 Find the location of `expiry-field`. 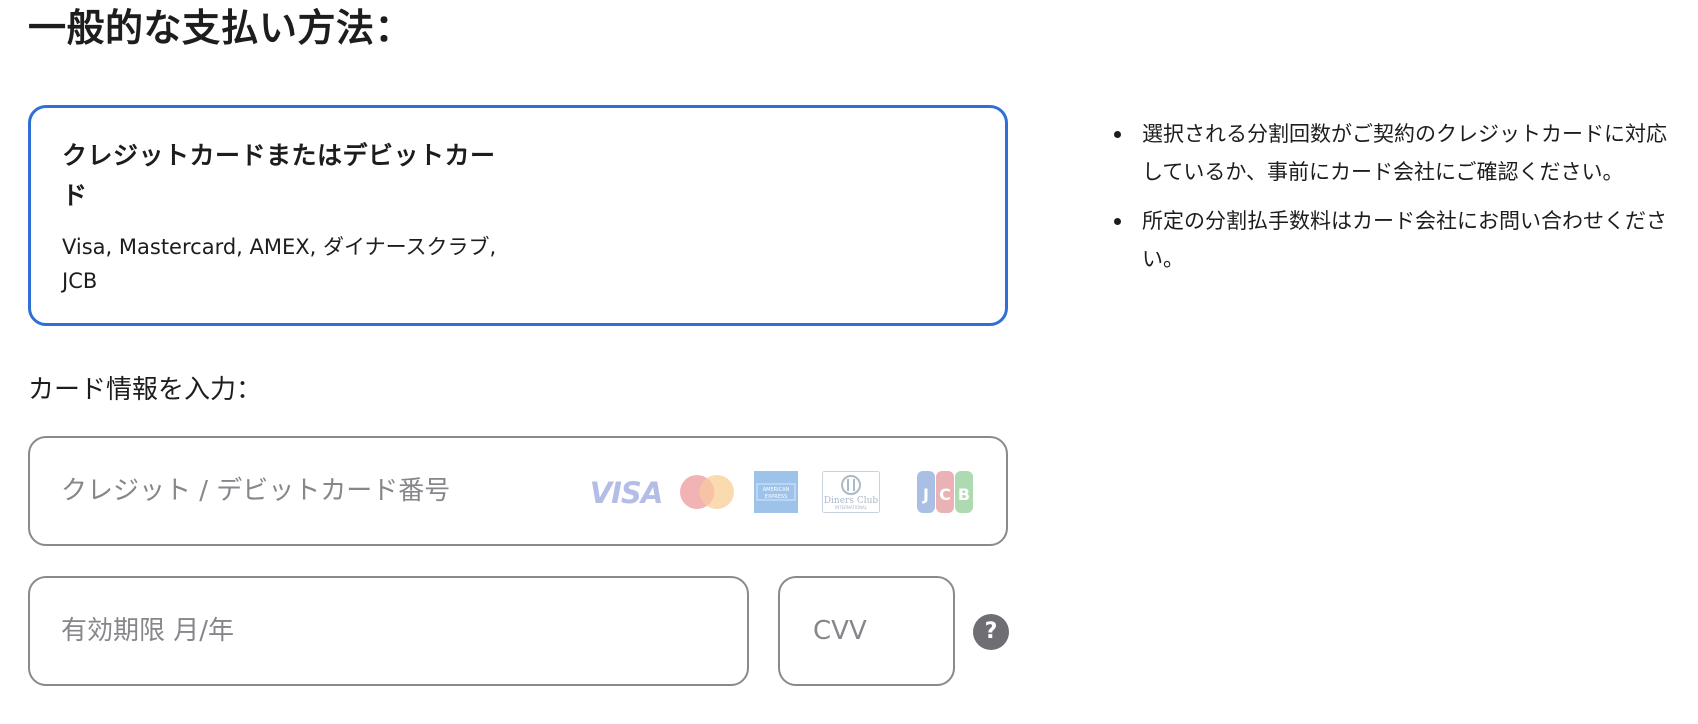

expiry-field is located at coordinates (388, 631).